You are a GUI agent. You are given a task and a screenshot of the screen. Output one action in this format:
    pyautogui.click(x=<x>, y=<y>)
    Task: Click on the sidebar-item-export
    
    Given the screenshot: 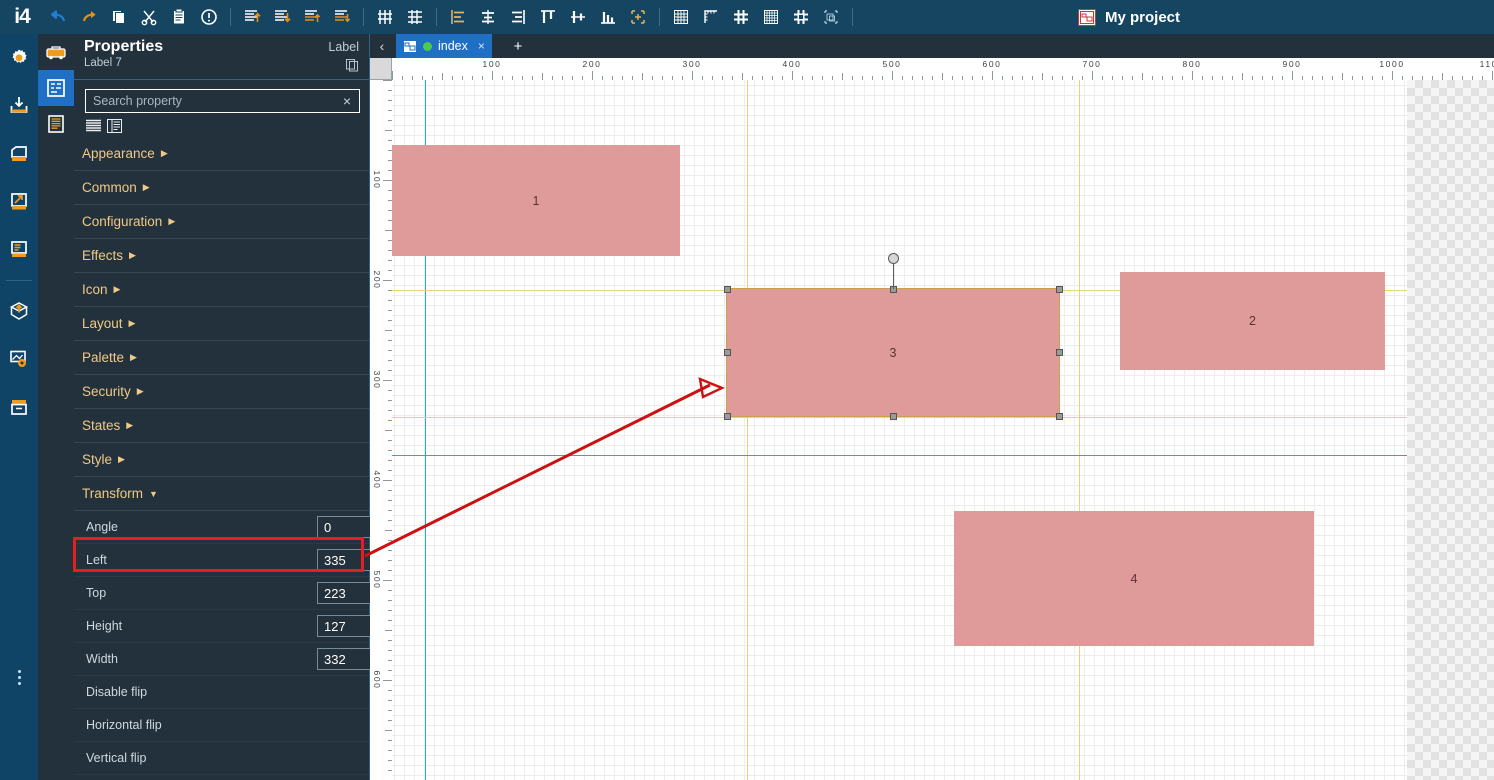 What is the action you would take?
    pyautogui.click(x=19, y=202)
    